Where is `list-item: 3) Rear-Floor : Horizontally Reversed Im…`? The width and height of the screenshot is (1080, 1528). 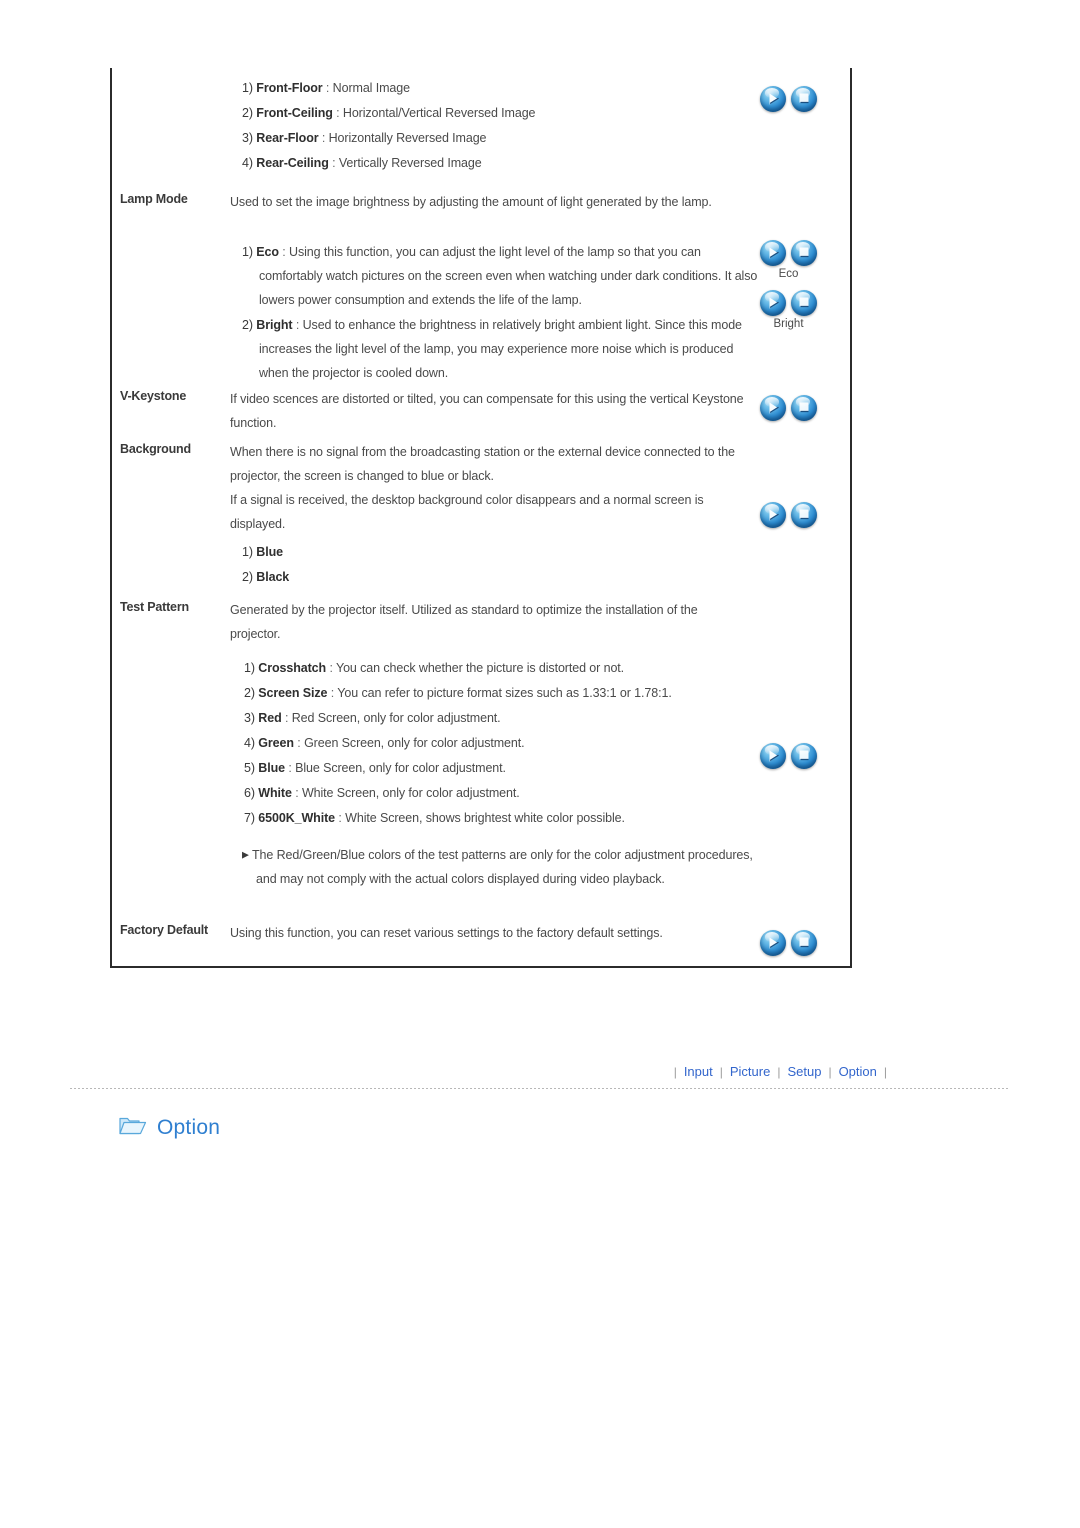
list-item: 3) Rear-Floor : Horizontally Reversed Im… is located at coordinates (364, 138).